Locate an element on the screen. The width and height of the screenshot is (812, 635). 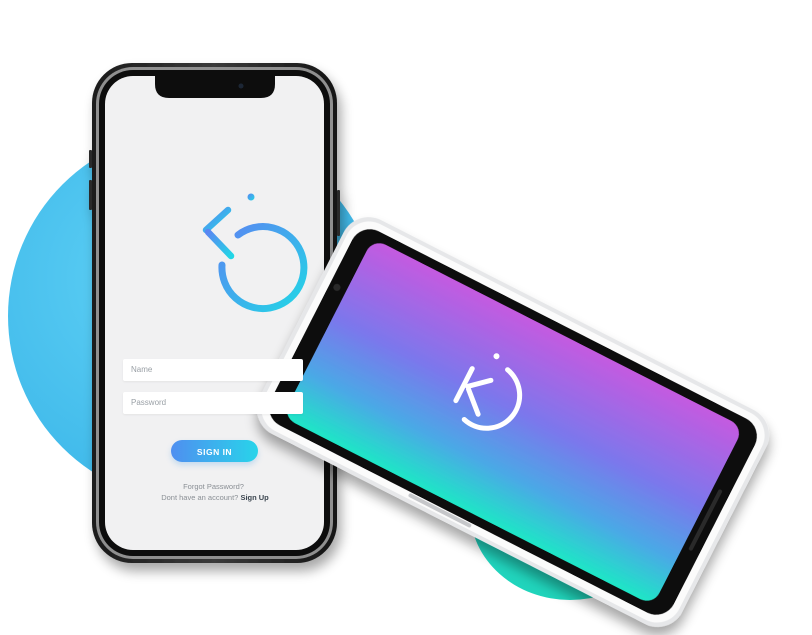
signup-prompt: Dont have an account? Sign Up is located at coordinates (215, 497).